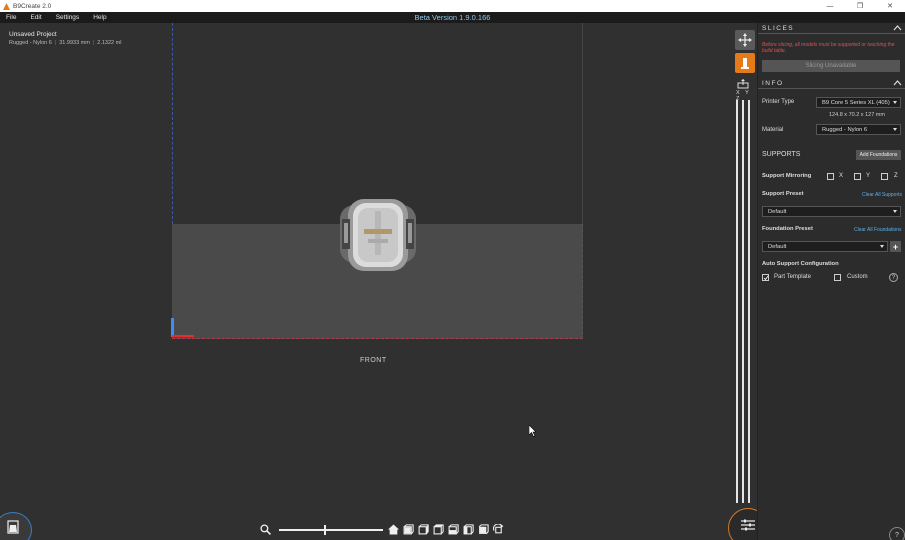  Describe the element at coordinates (183, 336) in the screenshot. I see `x-axis-indicator` at that location.